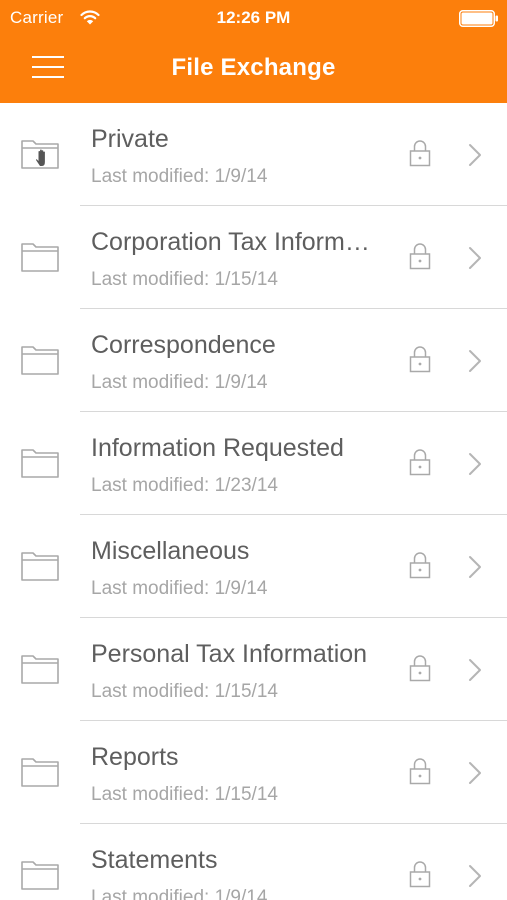  What do you see at coordinates (237, 242) in the screenshot?
I see `folder-name: Corporation Tax Information` at bounding box center [237, 242].